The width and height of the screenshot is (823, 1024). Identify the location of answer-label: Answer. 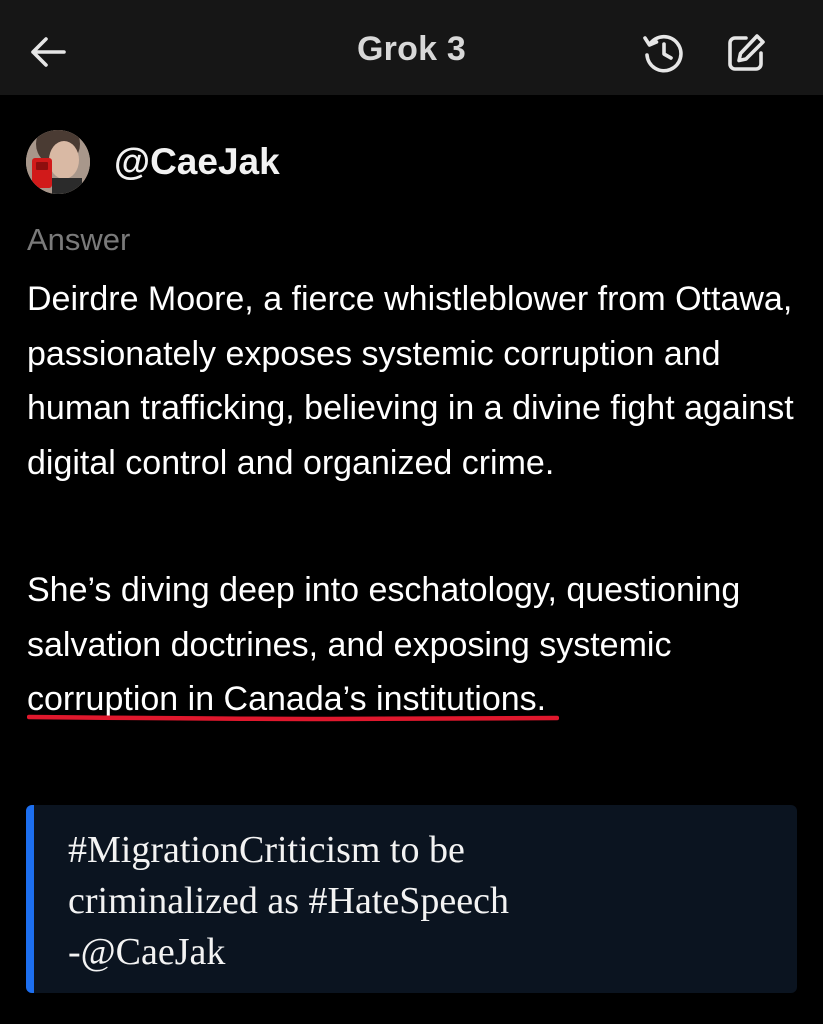
(79, 239).